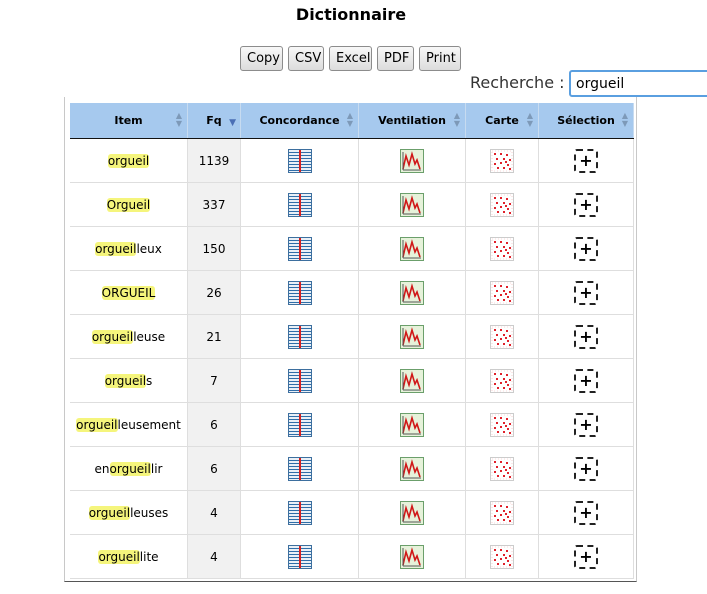 This screenshot has width=707, height=594. Describe the element at coordinates (306, 58) in the screenshot. I see `csv-button: CSV` at that location.